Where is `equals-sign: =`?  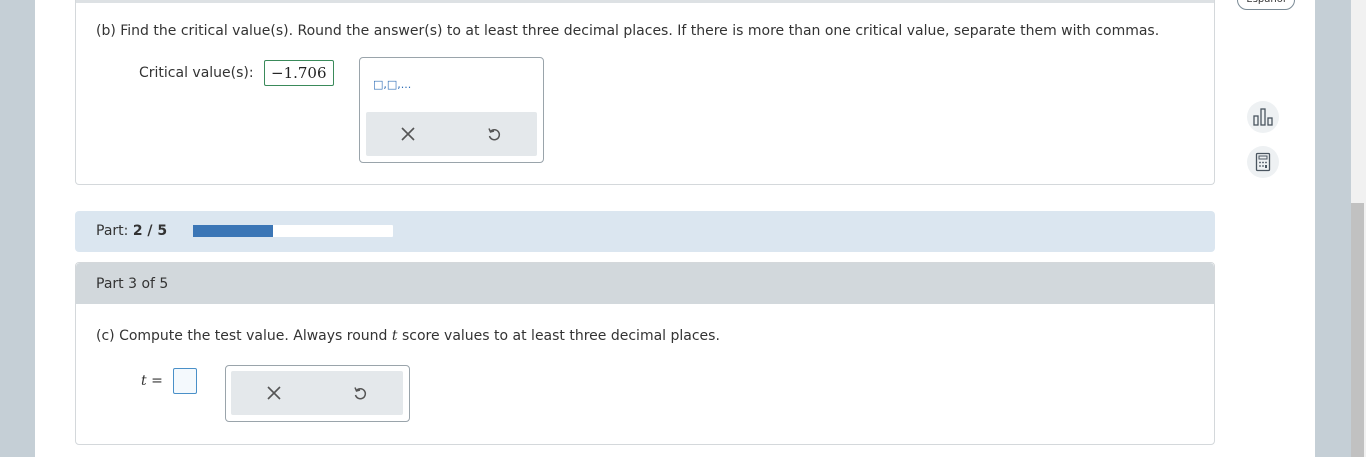
equals-sign: = is located at coordinates (157, 381).